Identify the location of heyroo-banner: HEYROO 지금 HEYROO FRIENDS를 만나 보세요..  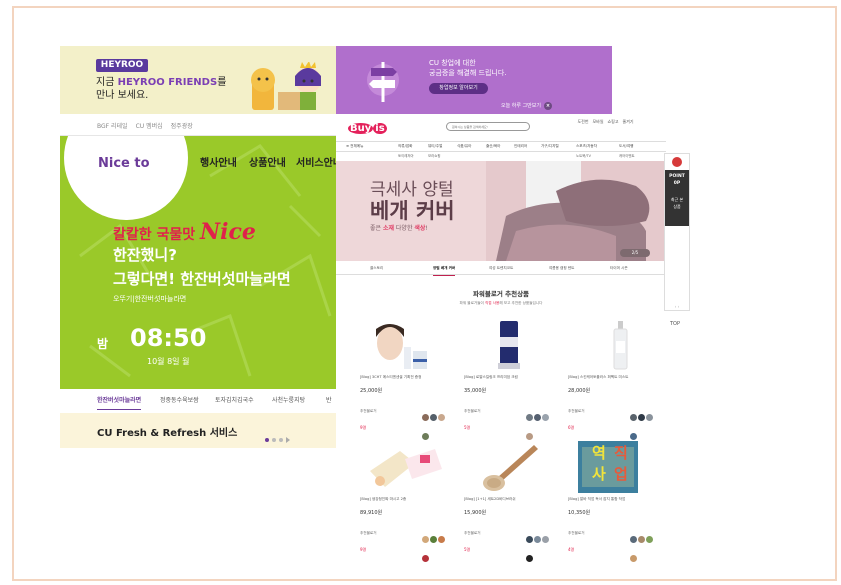
(198, 80).